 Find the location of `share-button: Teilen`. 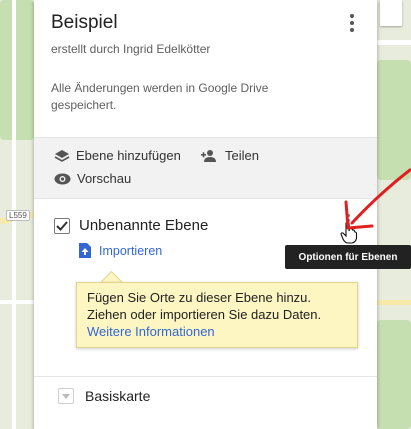

share-button: Teilen is located at coordinates (230, 155).